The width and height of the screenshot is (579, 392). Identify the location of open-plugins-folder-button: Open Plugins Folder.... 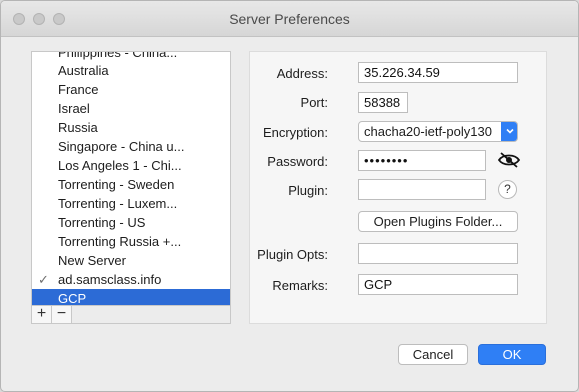
(438, 221).